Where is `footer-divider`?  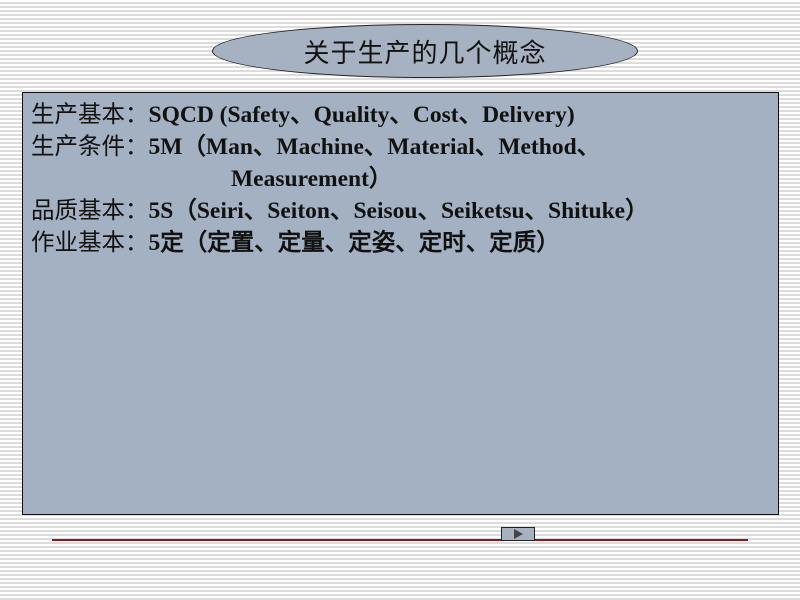 footer-divider is located at coordinates (400, 540).